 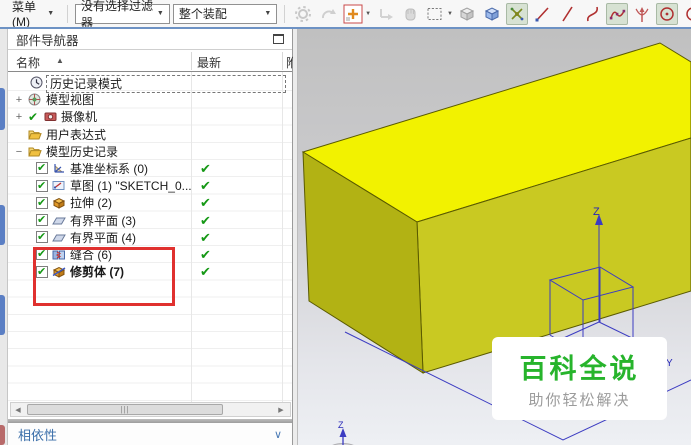 What do you see at coordinates (517, 13) in the screenshot?
I see `snap-point-icon` at bounding box center [517, 13].